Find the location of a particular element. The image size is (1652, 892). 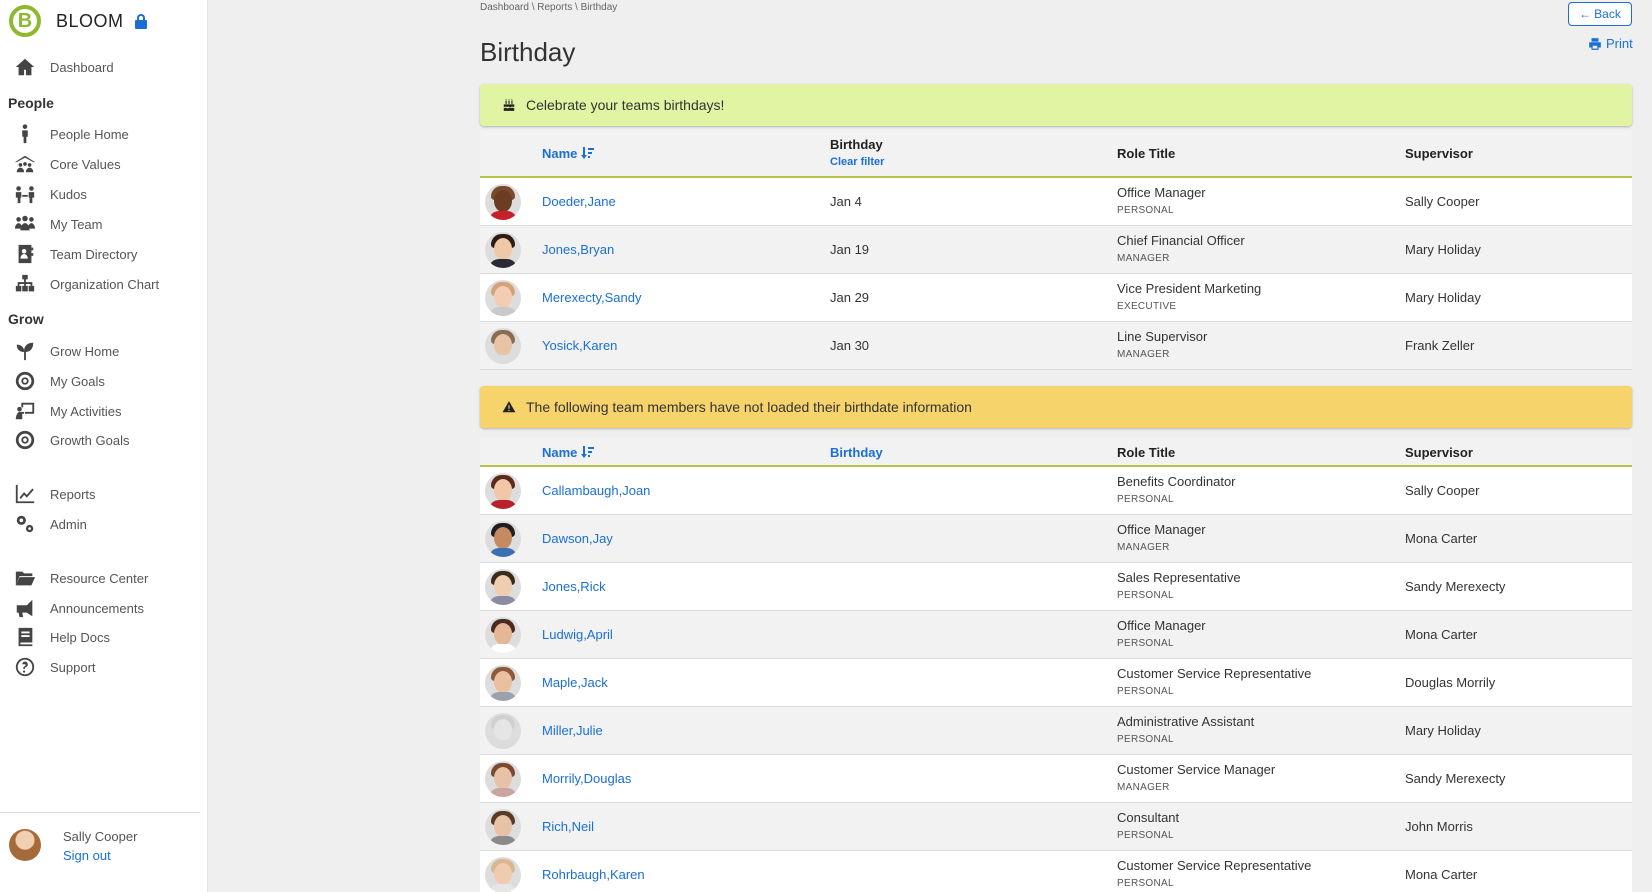

employee-name-link: Yosick,Karen is located at coordinates (579, 345).